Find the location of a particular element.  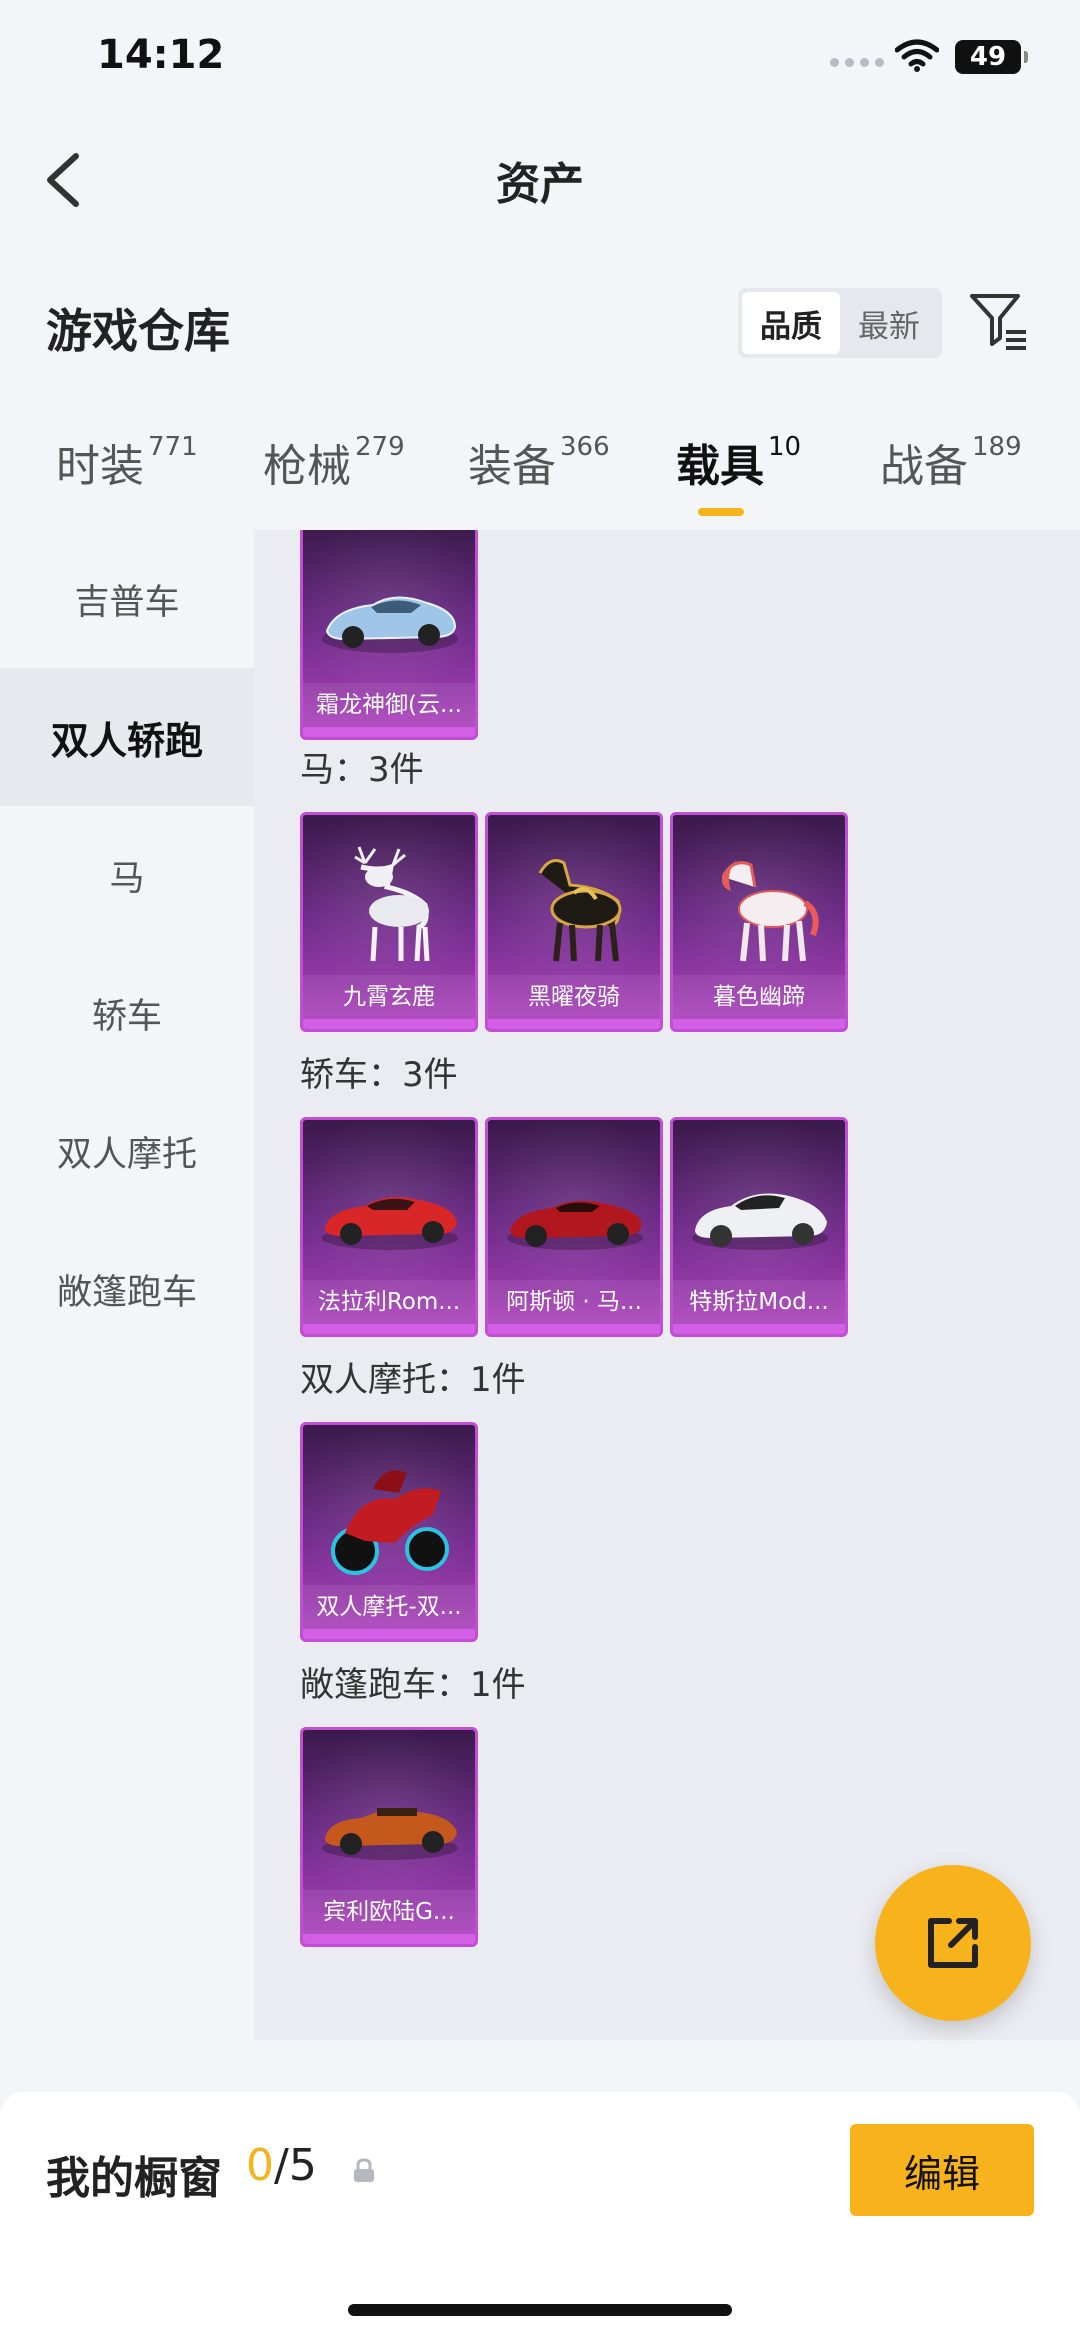

item-card: 暮色幽蹄 is located at coordinates (759, 922).